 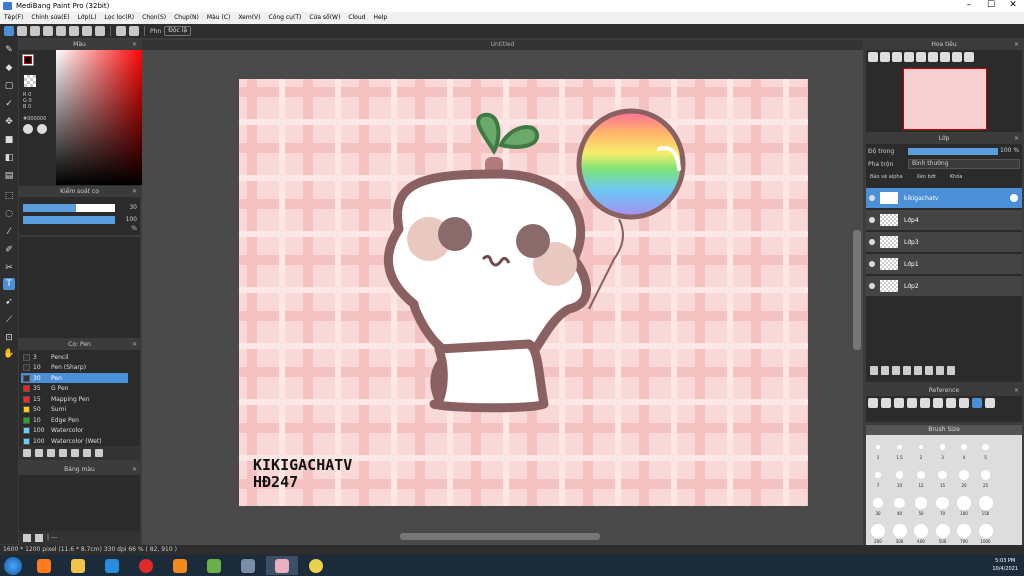 I want to click on brush-list-item: 10 Edge Pen, so click(x=74, y=420).